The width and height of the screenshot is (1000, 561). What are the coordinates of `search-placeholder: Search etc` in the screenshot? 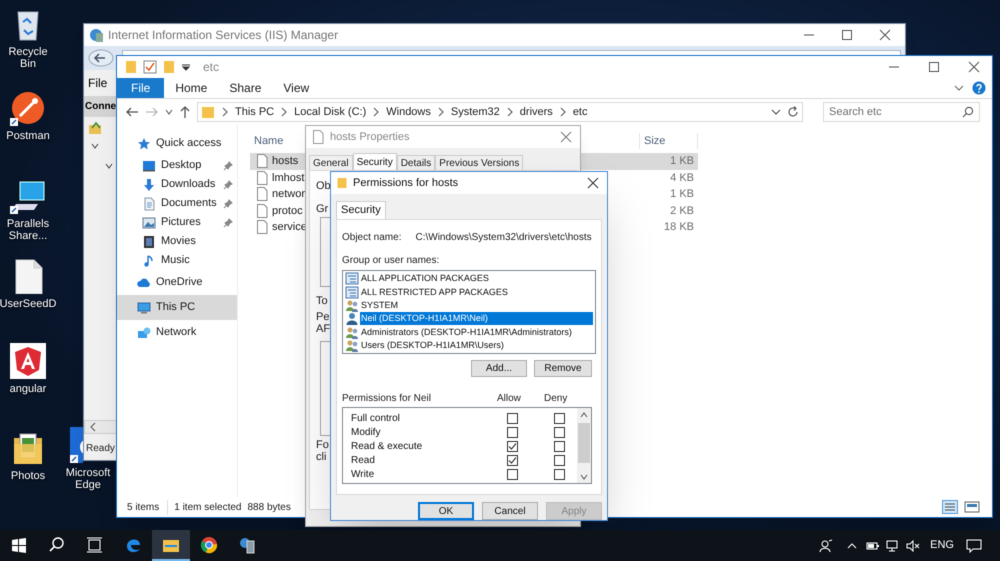 It's located at (856, 112).